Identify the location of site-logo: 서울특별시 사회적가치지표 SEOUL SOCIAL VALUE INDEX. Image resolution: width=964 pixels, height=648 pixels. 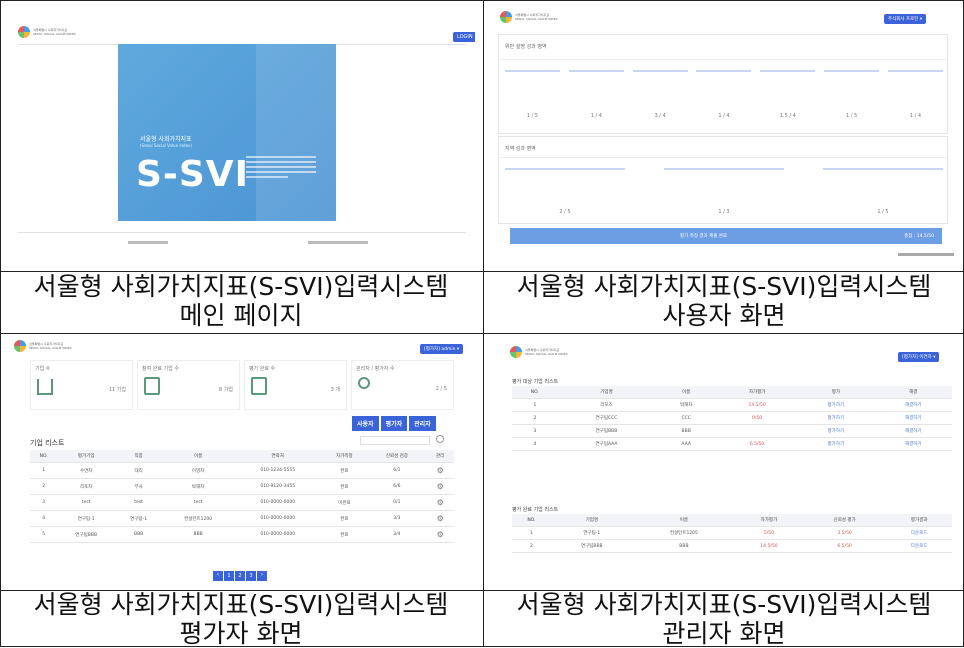
(43, 346).